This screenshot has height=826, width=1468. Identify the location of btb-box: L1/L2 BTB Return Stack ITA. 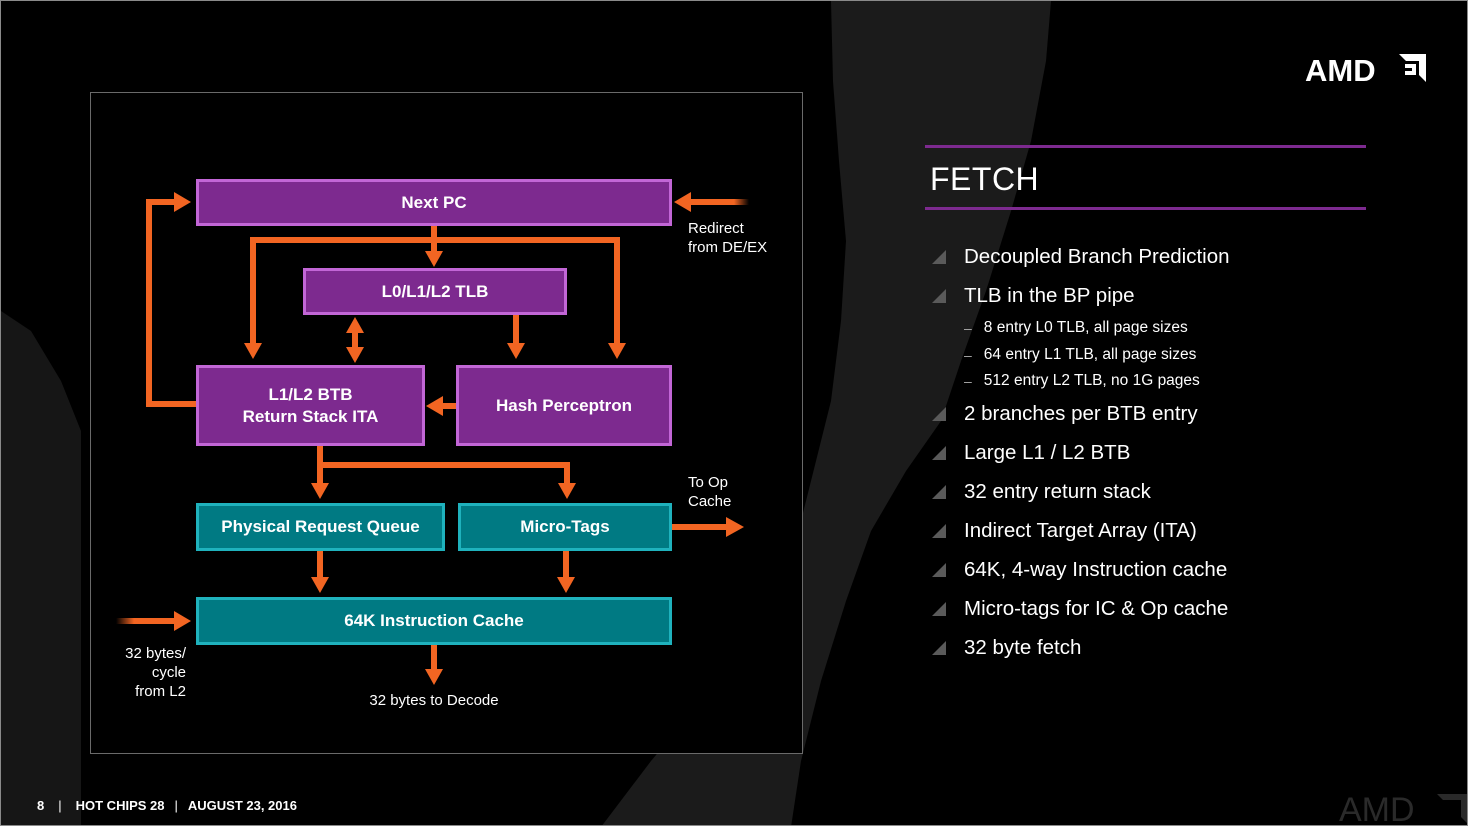
(310, 405).